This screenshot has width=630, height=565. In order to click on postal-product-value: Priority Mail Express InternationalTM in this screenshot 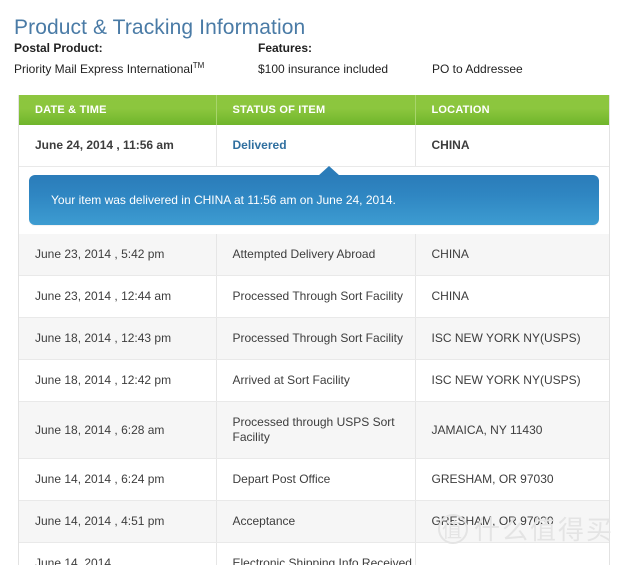, I will do `click(109, 69)`.